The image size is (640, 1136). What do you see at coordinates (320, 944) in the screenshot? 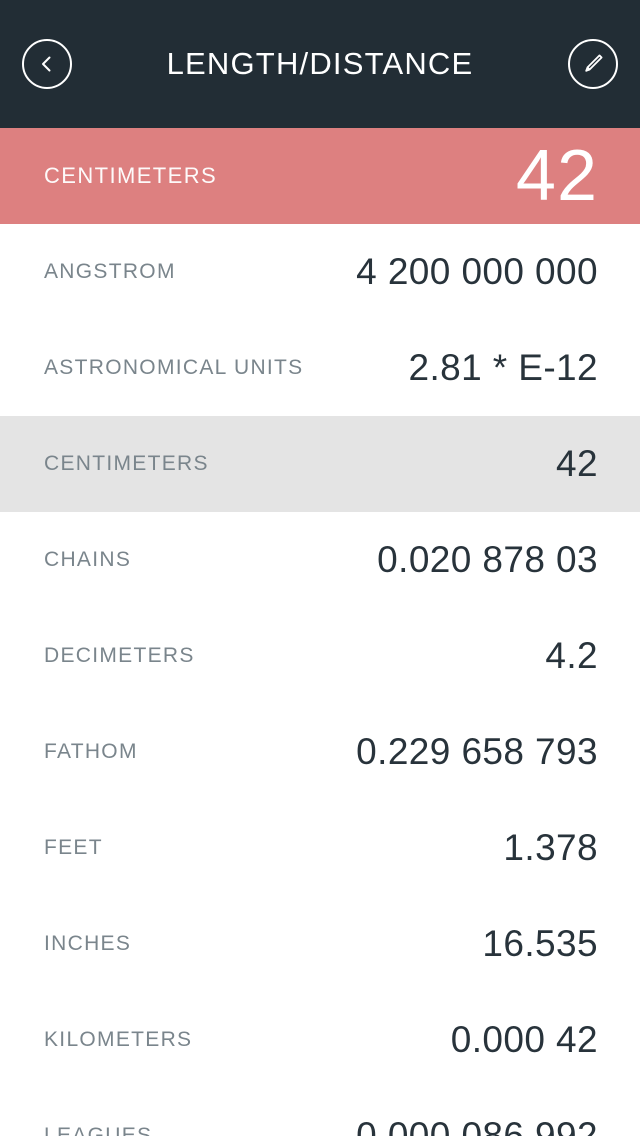
I see `unit-row: INCHES 16.535` at bounding box center [320, 944].